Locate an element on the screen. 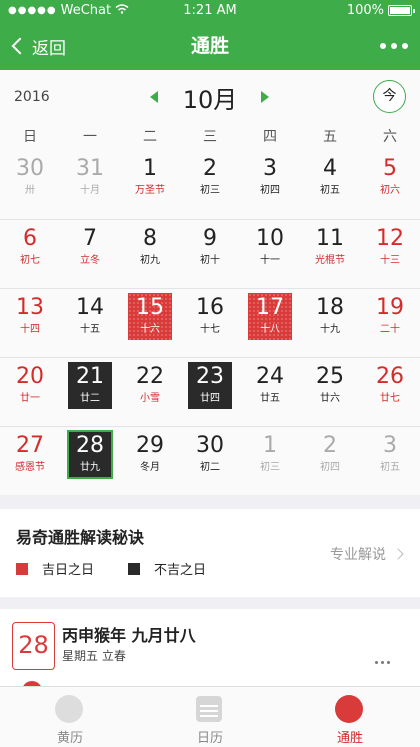  legend-bad: 不吉之日 is located at coordinates (167, 568).